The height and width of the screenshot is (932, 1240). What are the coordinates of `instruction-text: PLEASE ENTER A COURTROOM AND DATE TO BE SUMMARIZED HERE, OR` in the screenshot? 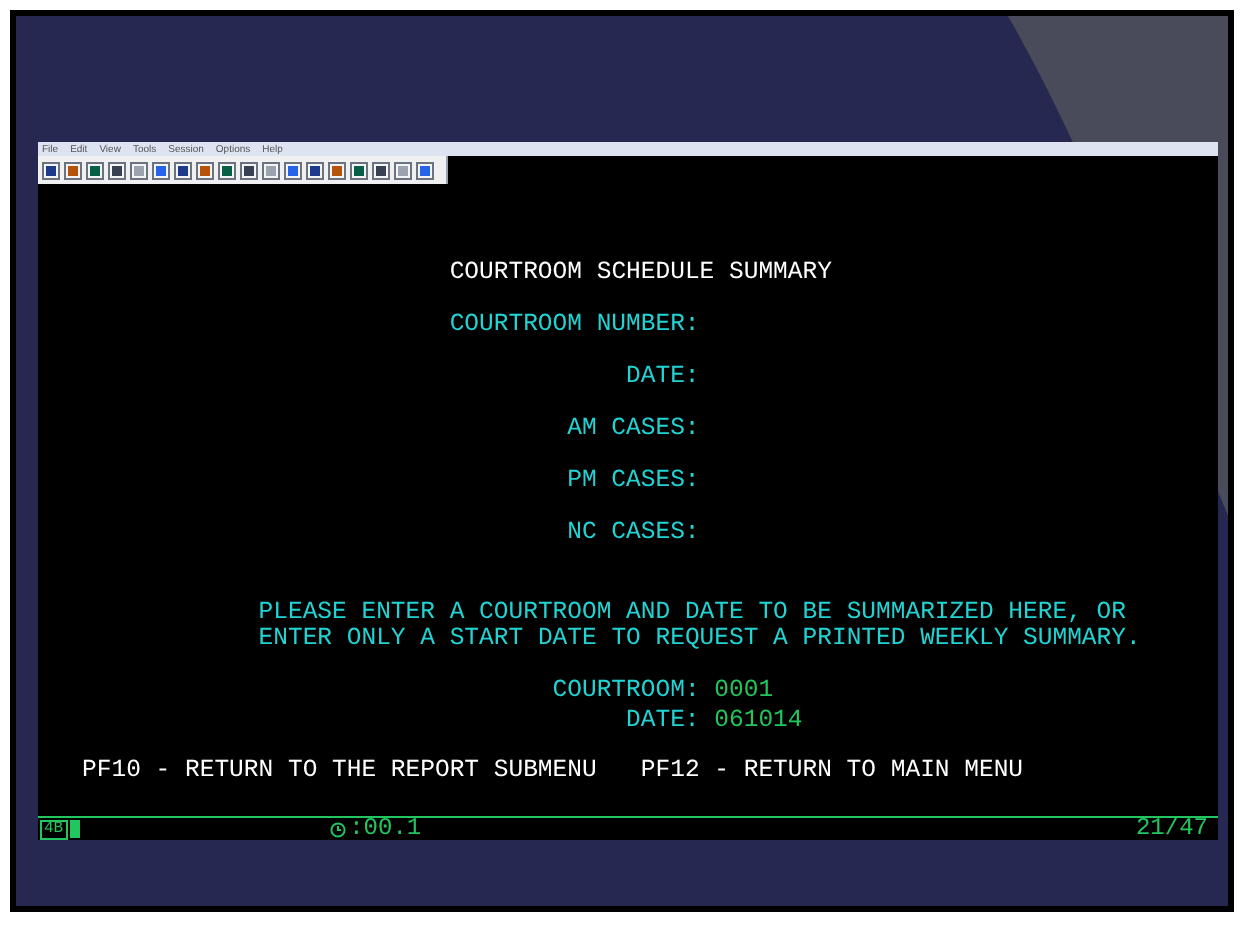 It's located at (692, 612).